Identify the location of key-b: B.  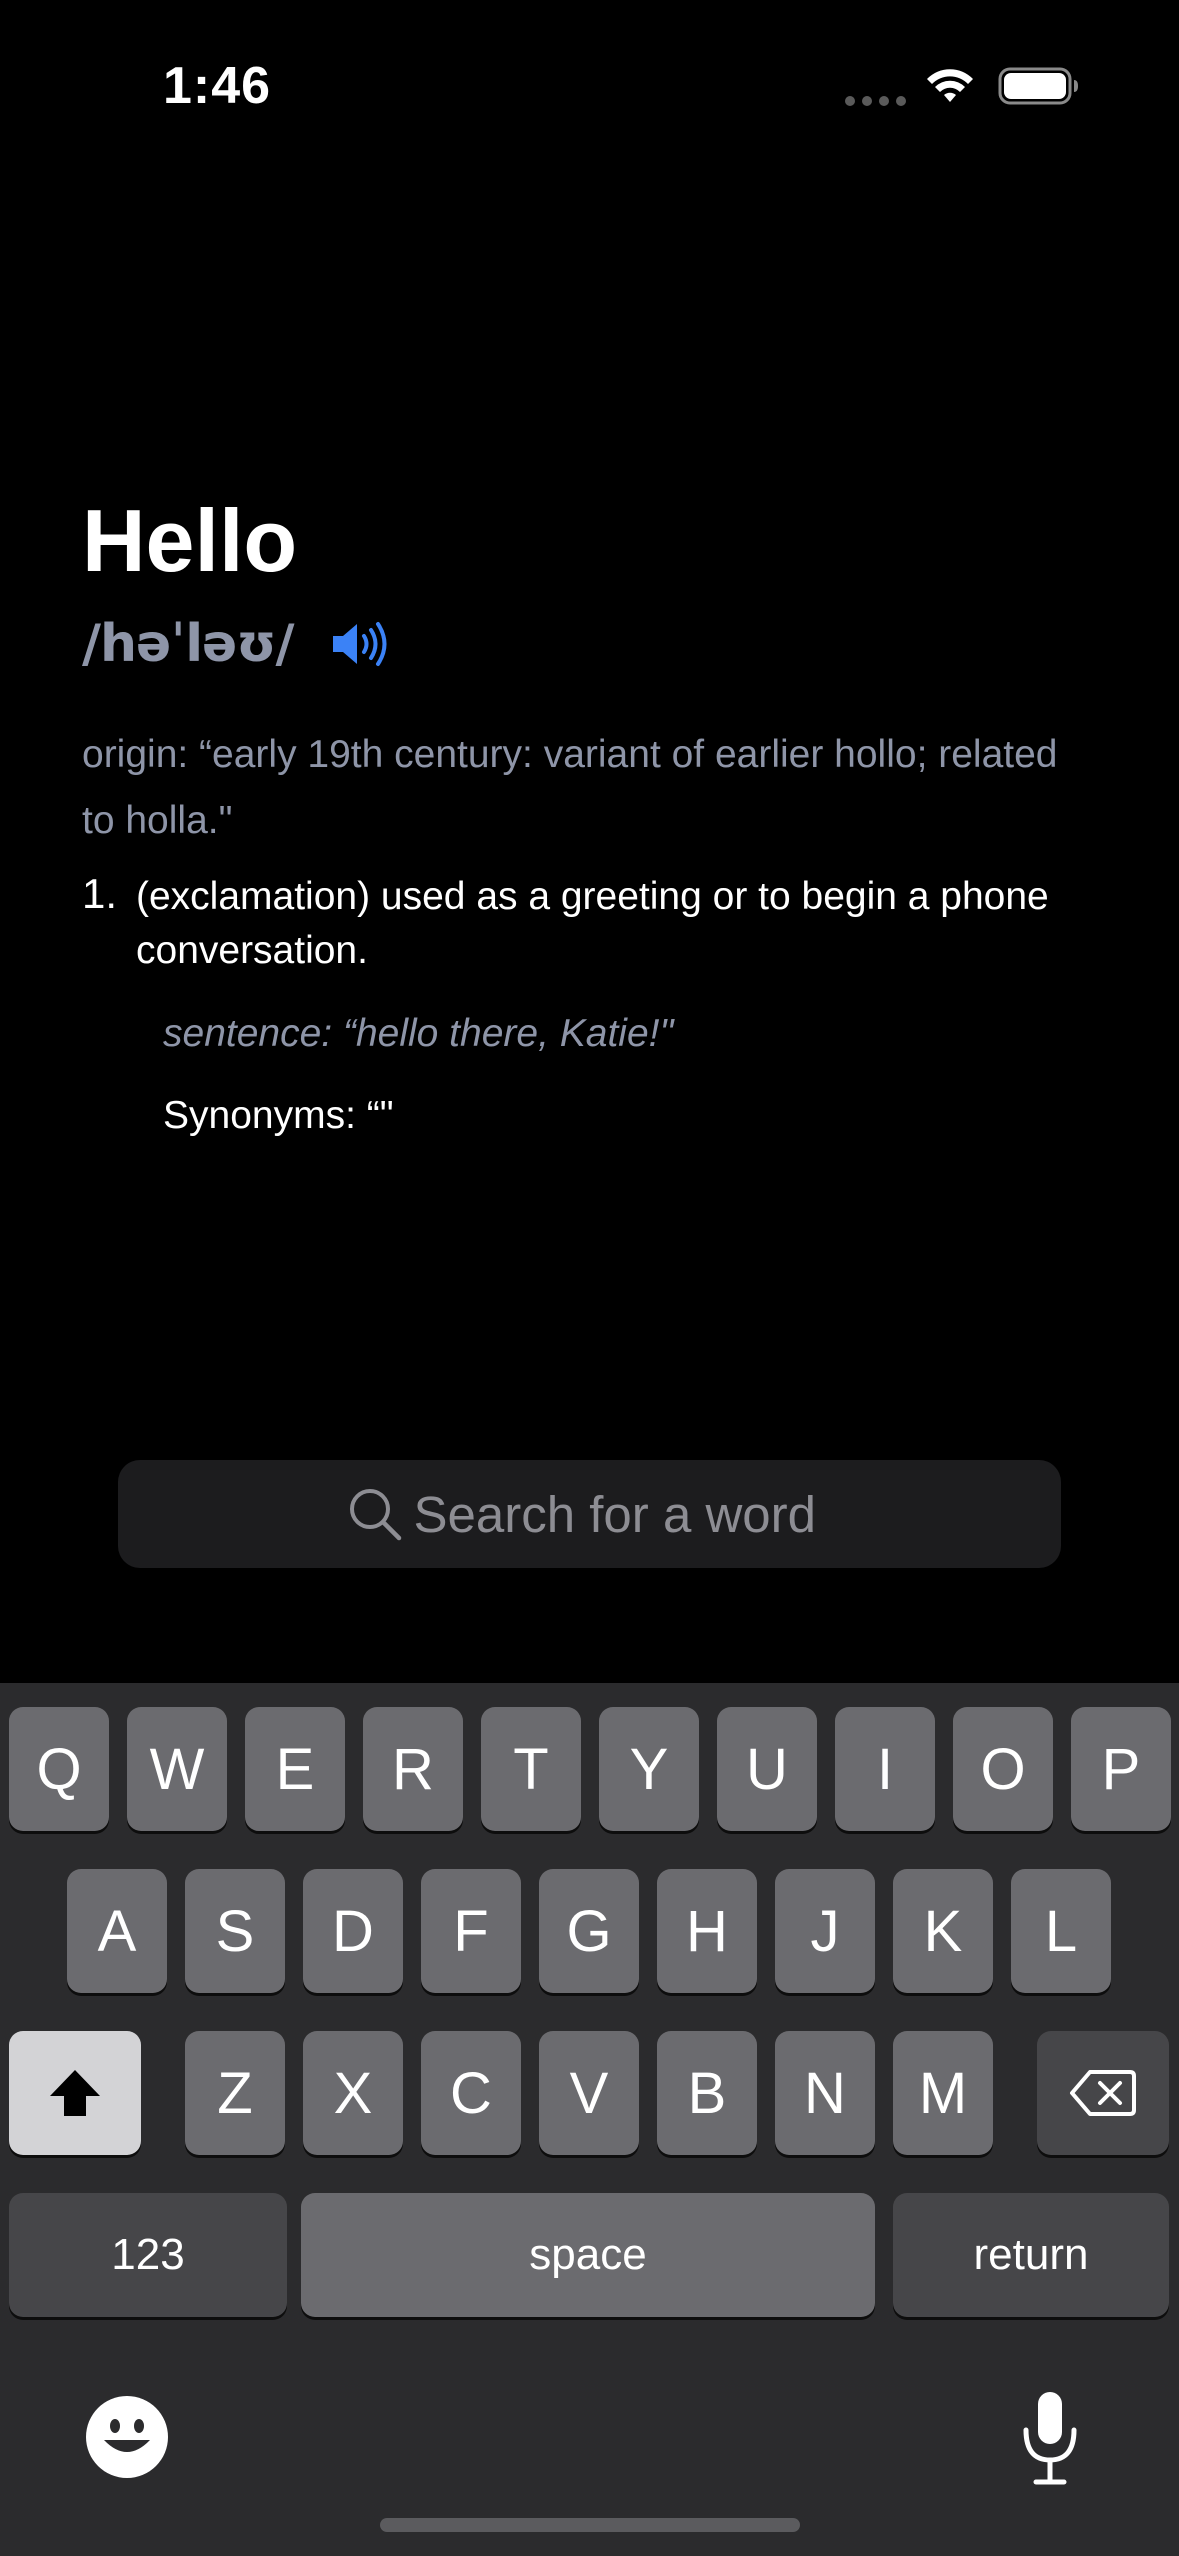
(707, 2093).